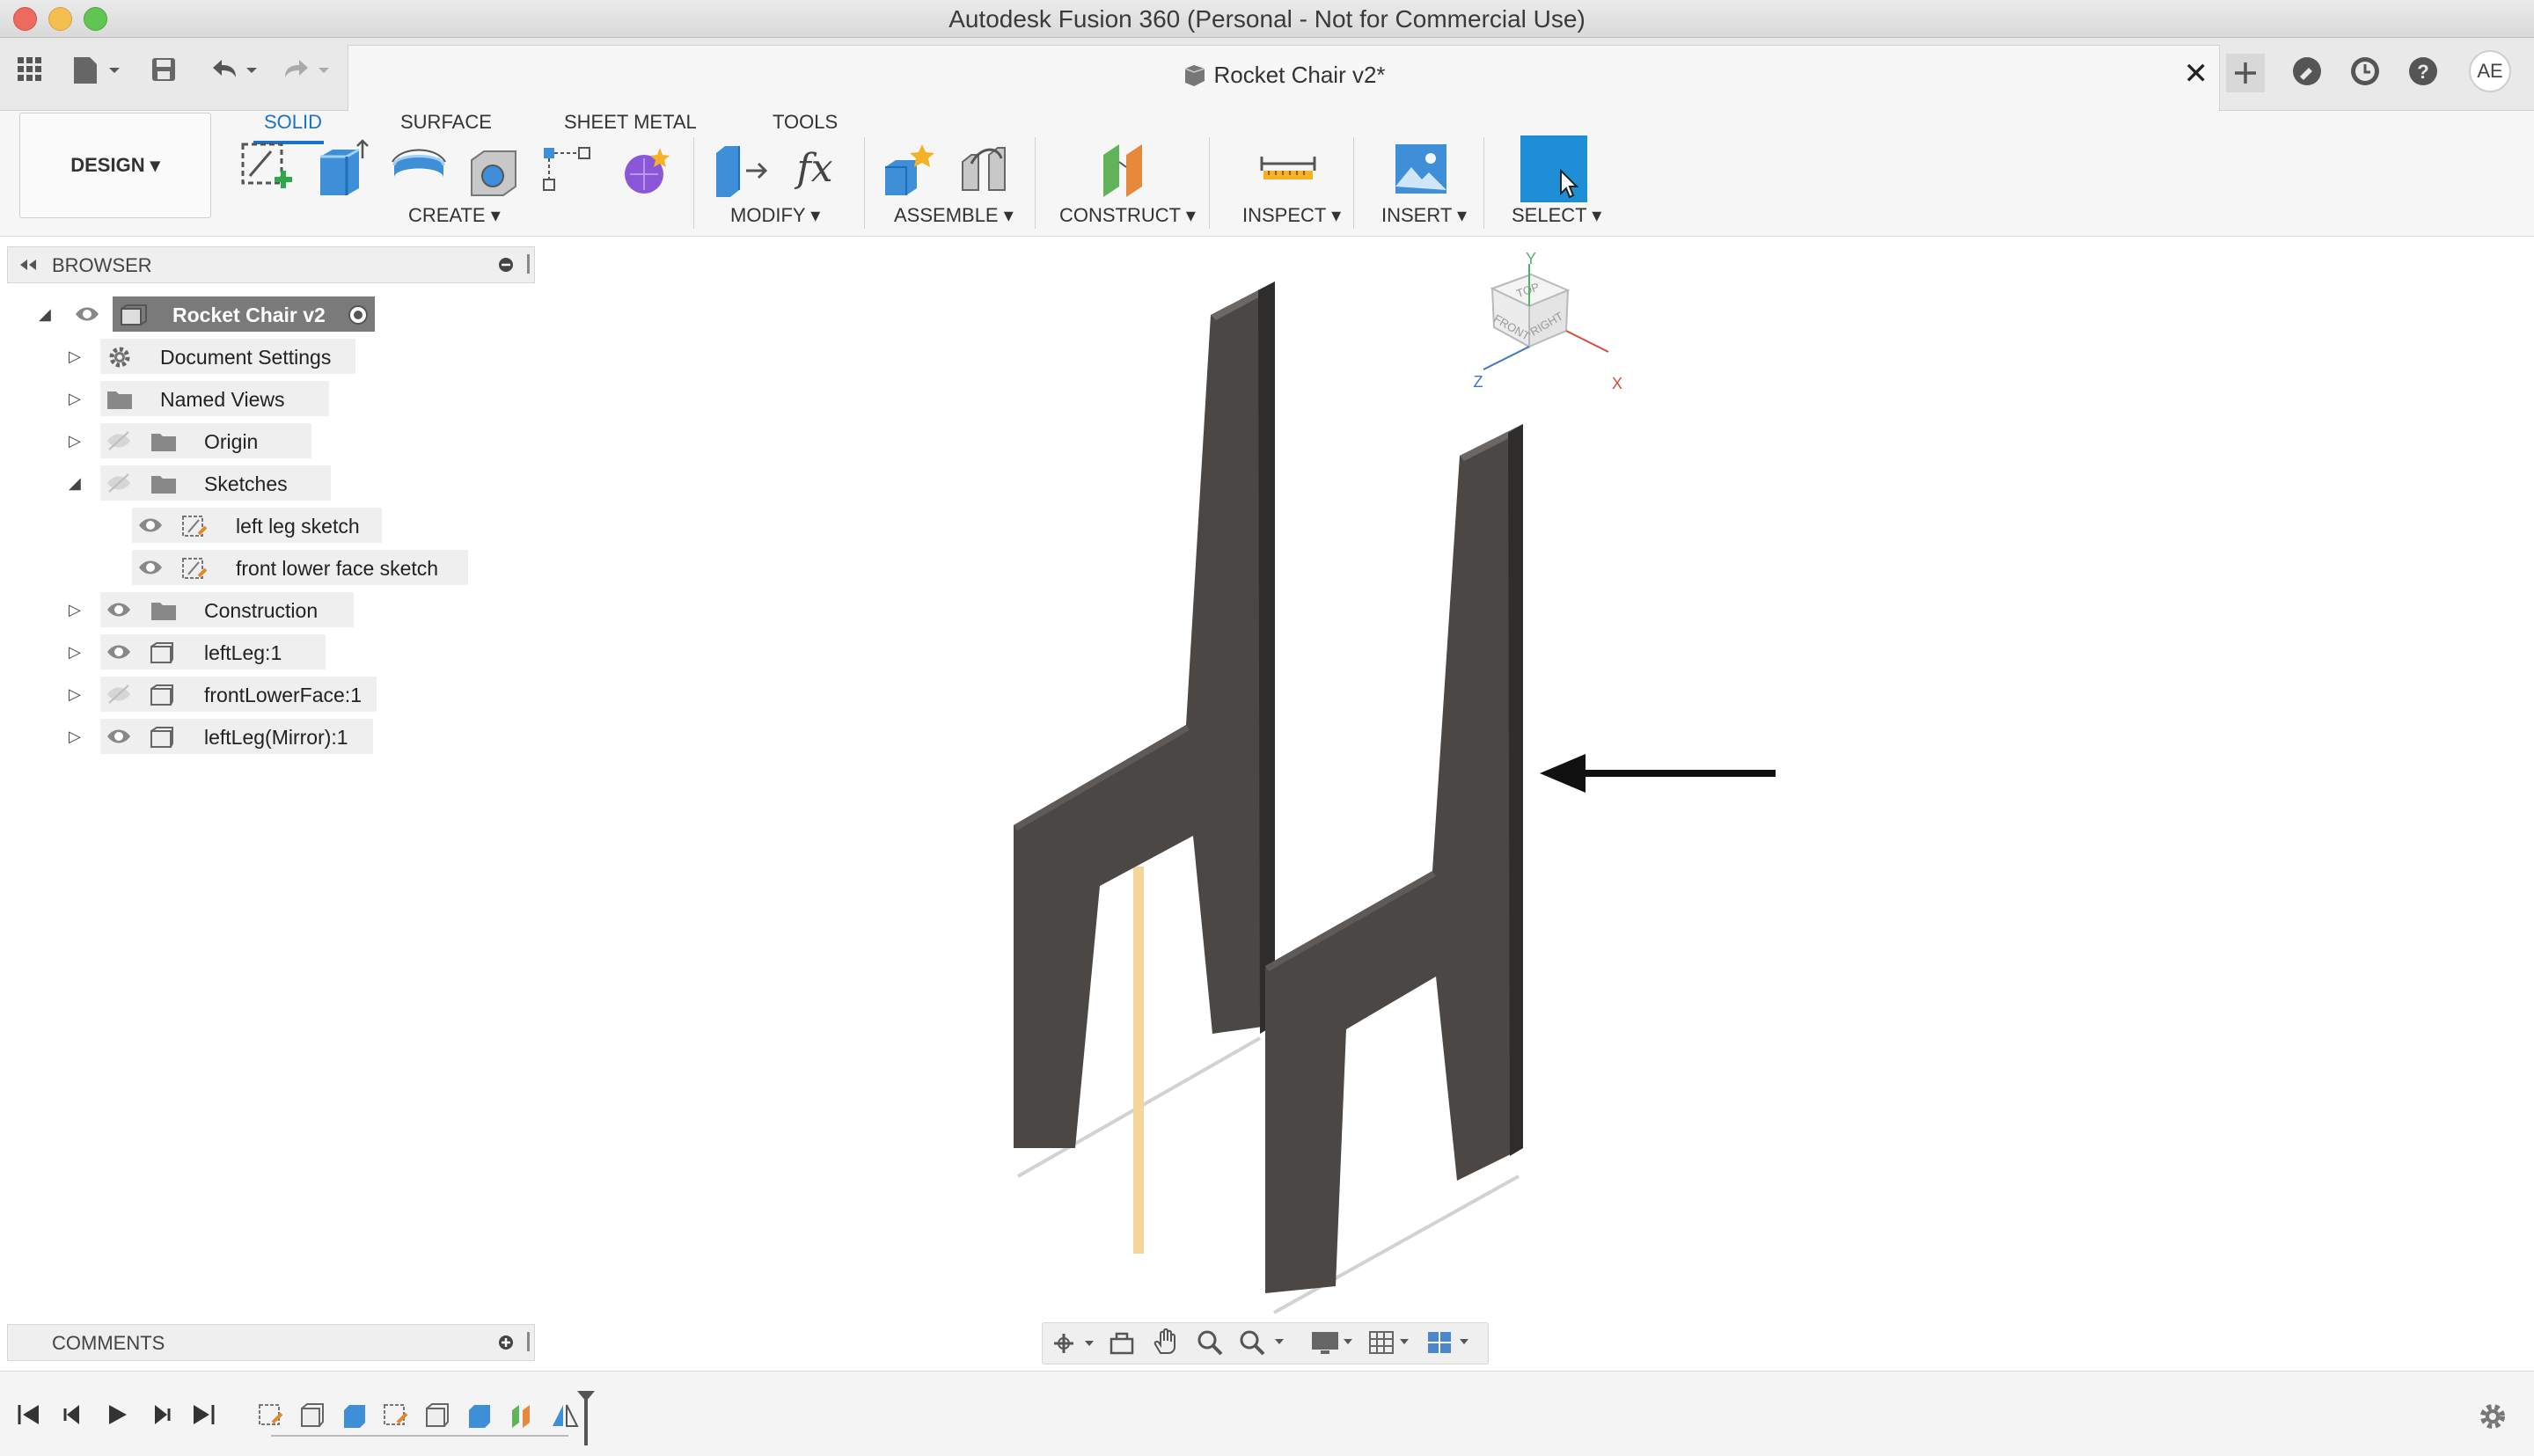 This screenshot has height=1456, width=2534. What do you see at coordinates (117, 1414) in the screenshot?
I see `play-icon` at bounding box center [117, 1414].